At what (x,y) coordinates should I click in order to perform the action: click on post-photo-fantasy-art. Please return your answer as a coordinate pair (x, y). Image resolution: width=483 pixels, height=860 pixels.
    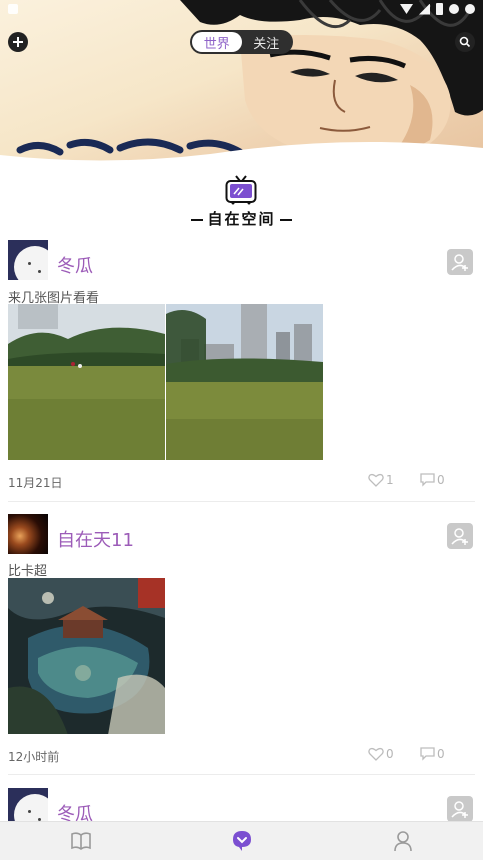
    Looking at the image, I should click on (86, 656).